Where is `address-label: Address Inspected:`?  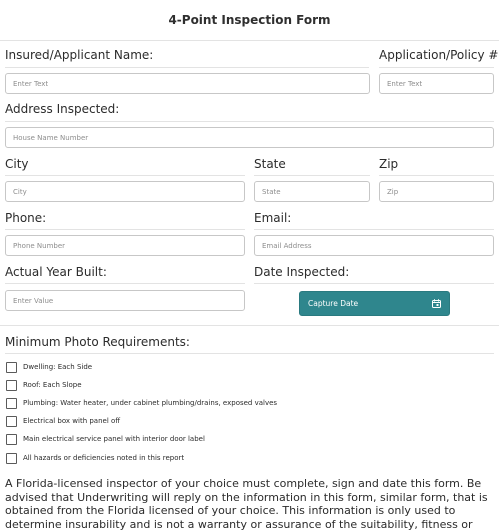
address-label: Address Inspected: is located at coordinates (62, 109).